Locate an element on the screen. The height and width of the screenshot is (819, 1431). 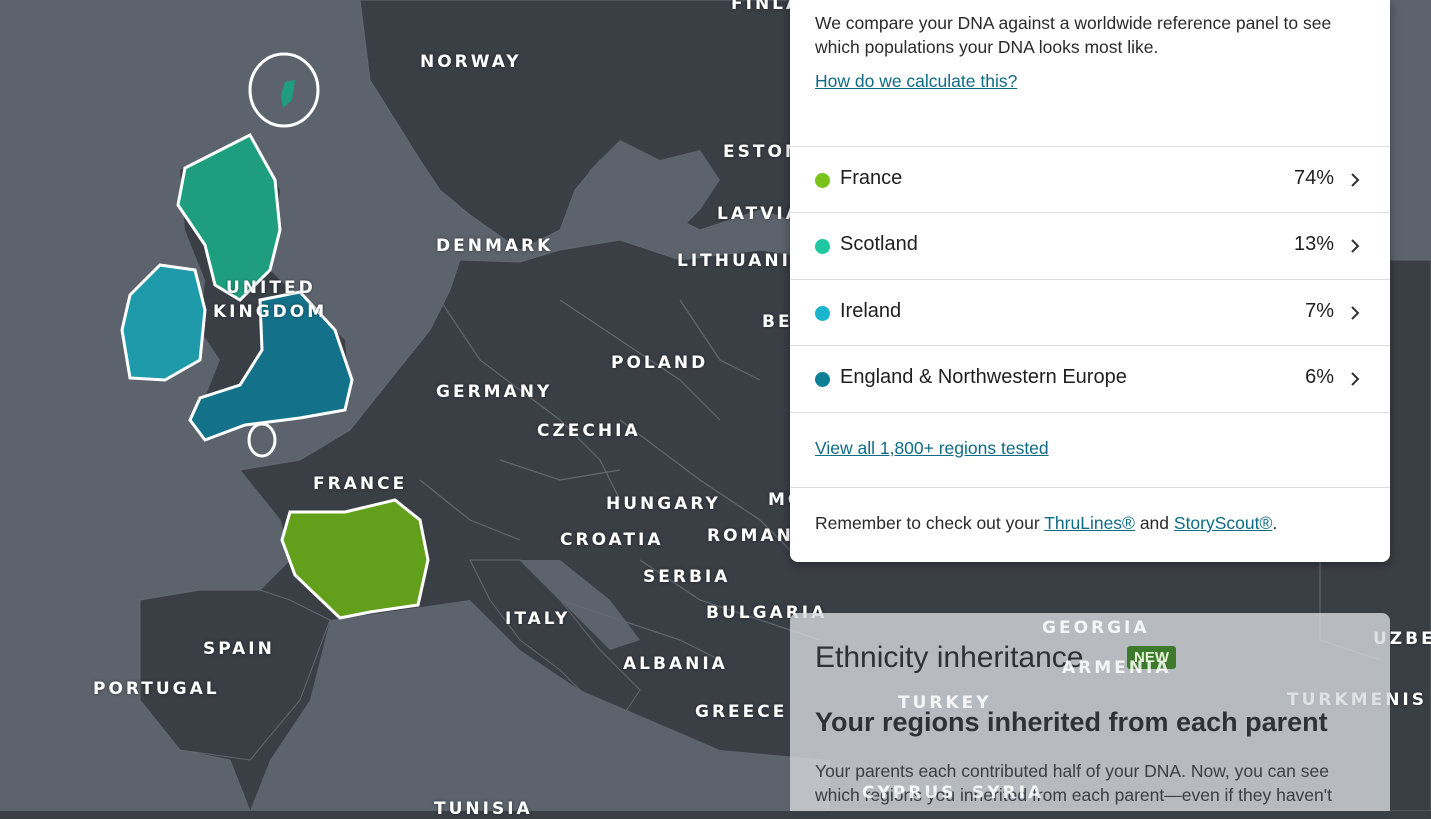
view-all-regions-link: View all 1,800+ regions tested is located at coordinates (932, 448).